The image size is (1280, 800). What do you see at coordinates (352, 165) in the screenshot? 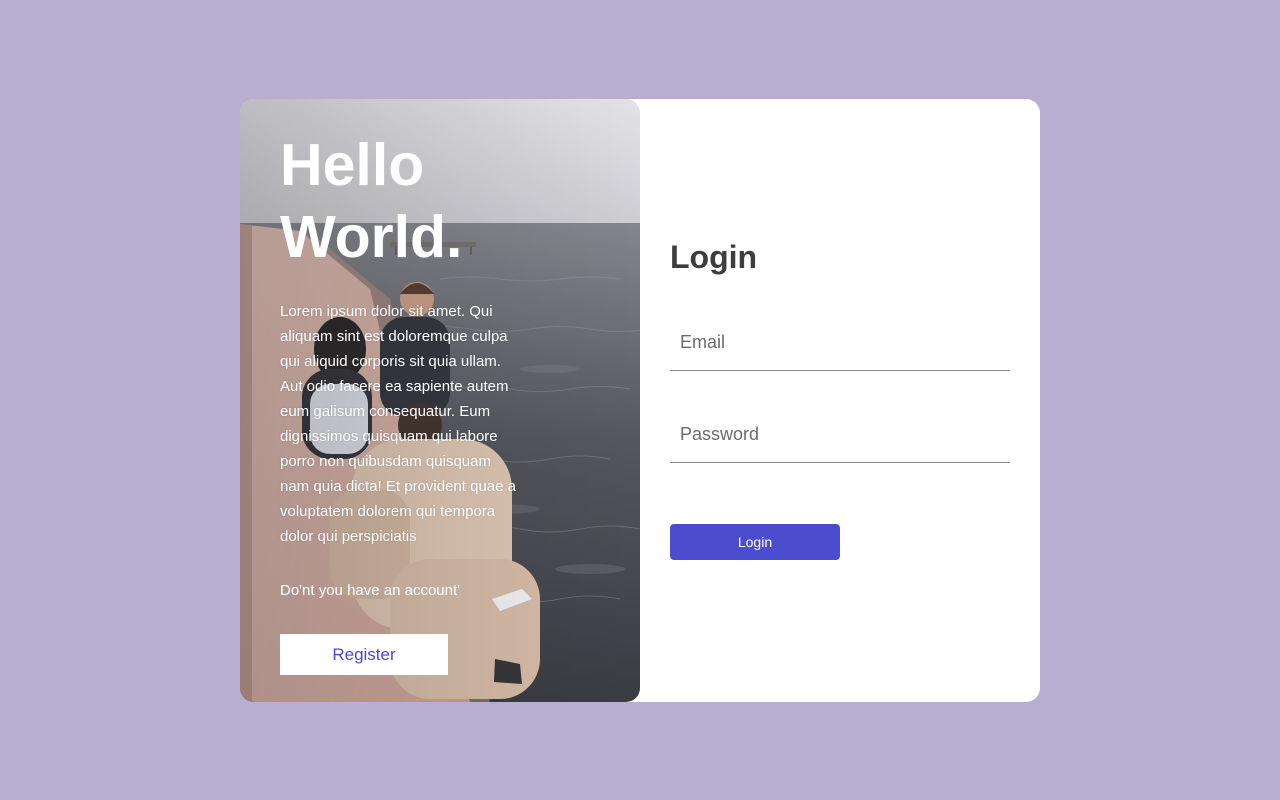
I see `hero-title-line-1: Hello` at bounding box center [352, 165].